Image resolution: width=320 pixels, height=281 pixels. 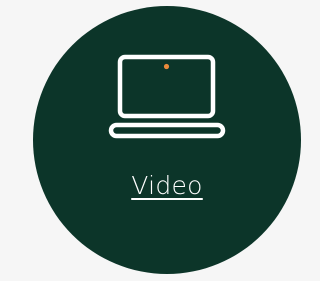 I want to click on webcam-dot, so click(x=166, y=66).